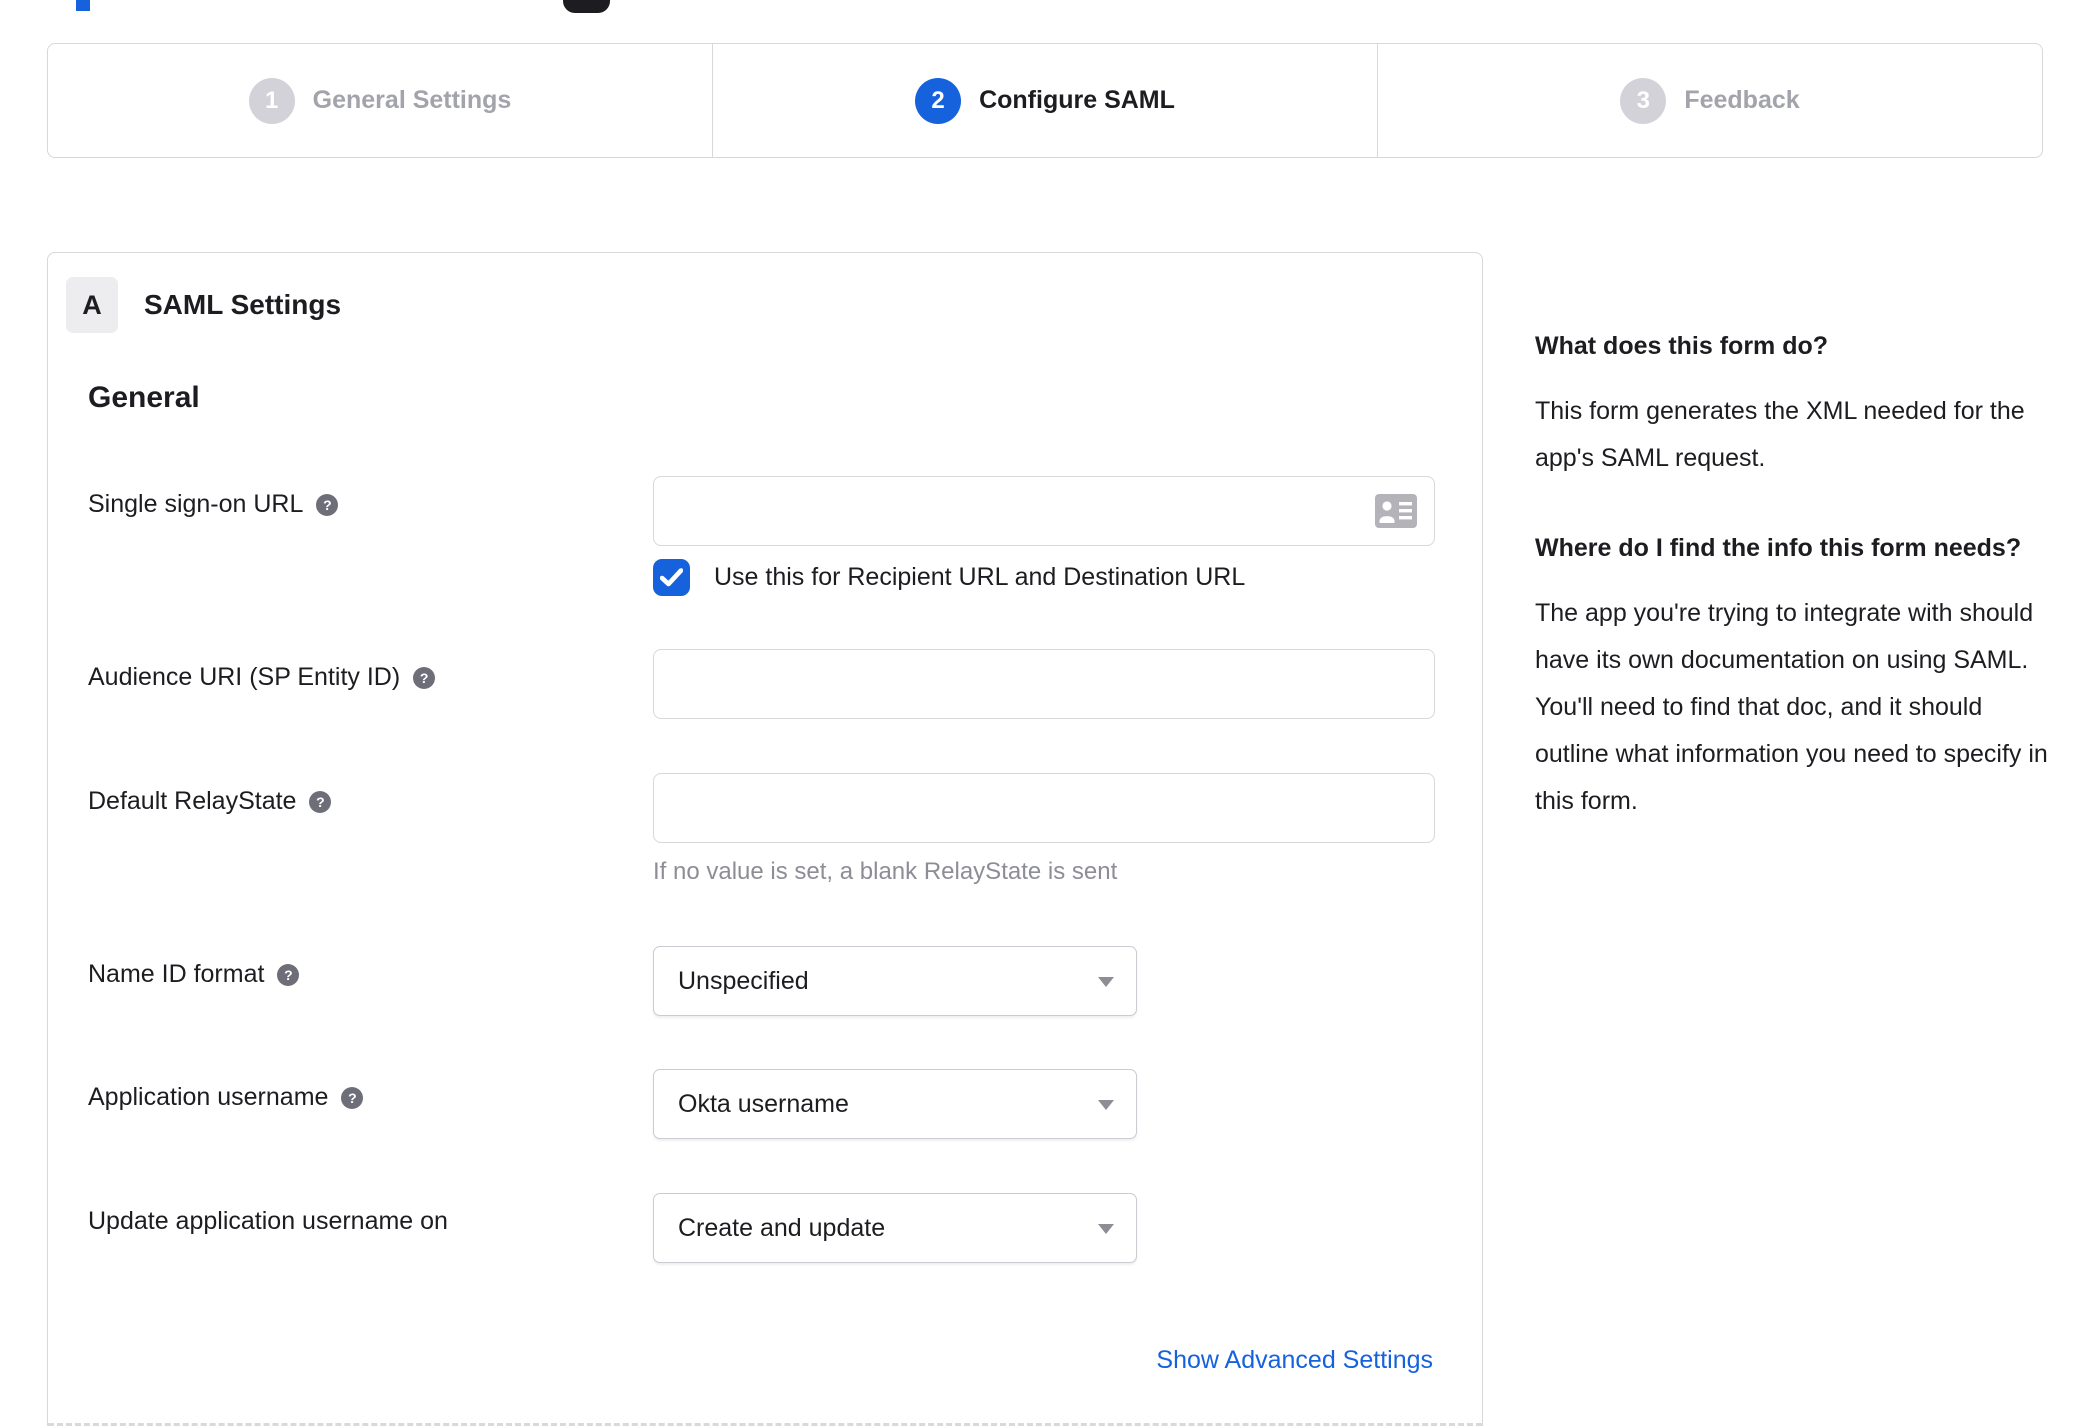 Image resolution: width=2092 pixels, height=1426 pixels. What do you see at coordinates (1742, 100) in the screenshot?
I see `step-label: Feedback` at bounding box center [1742, 100].